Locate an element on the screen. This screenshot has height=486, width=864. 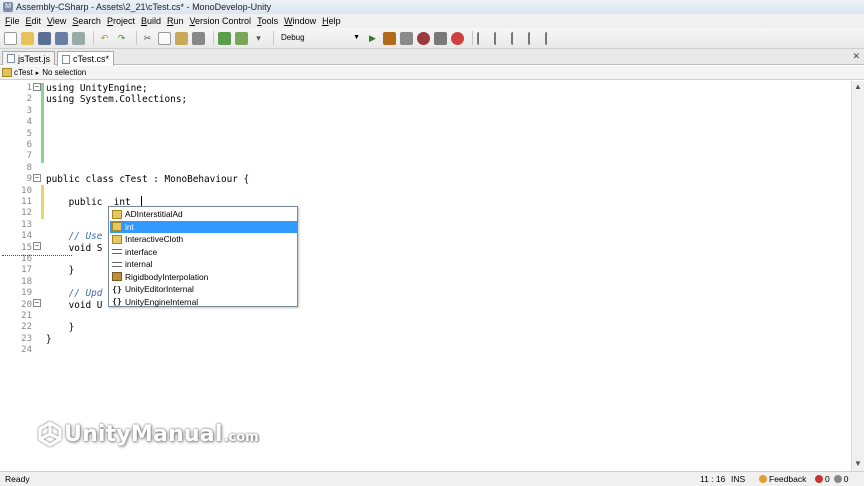
save-all-icon is located at coordinates (61, 38).